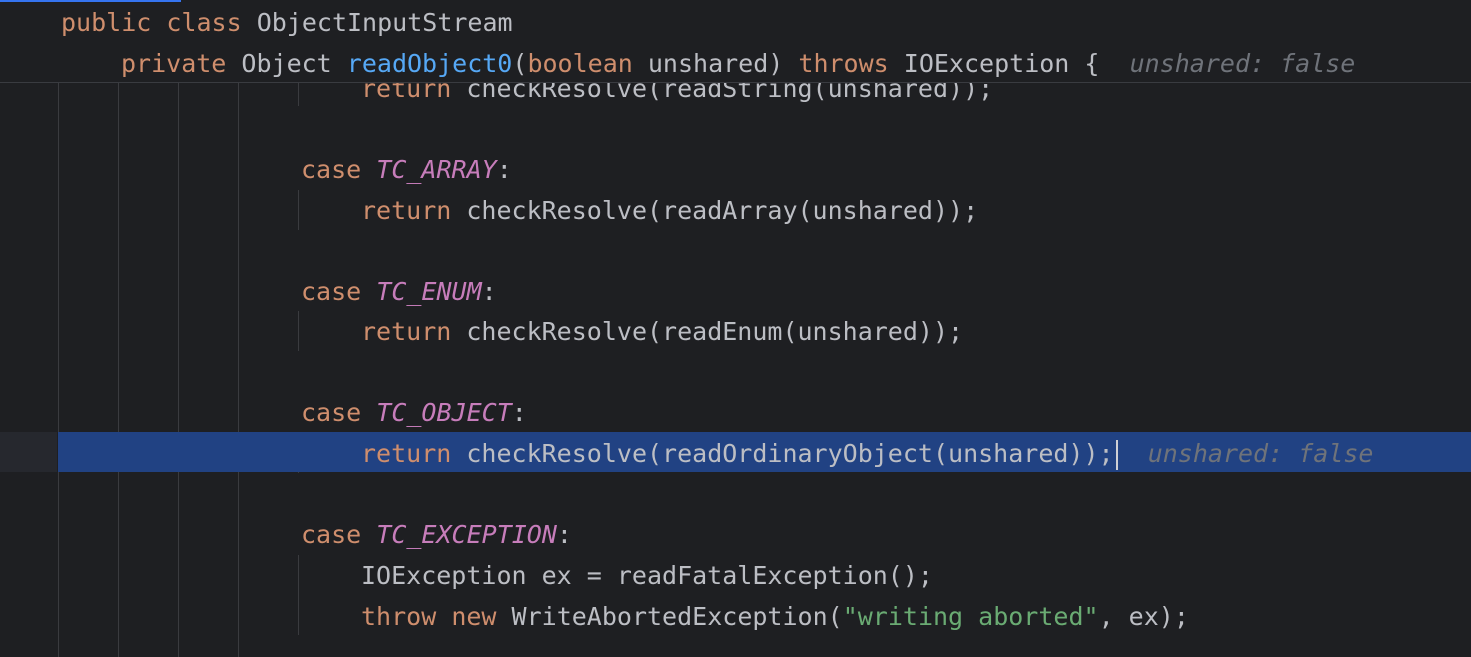  Describe the element at coordinates (677, 616) in the screenshot. I see `class-name: WriteAbortedException(` at that location.